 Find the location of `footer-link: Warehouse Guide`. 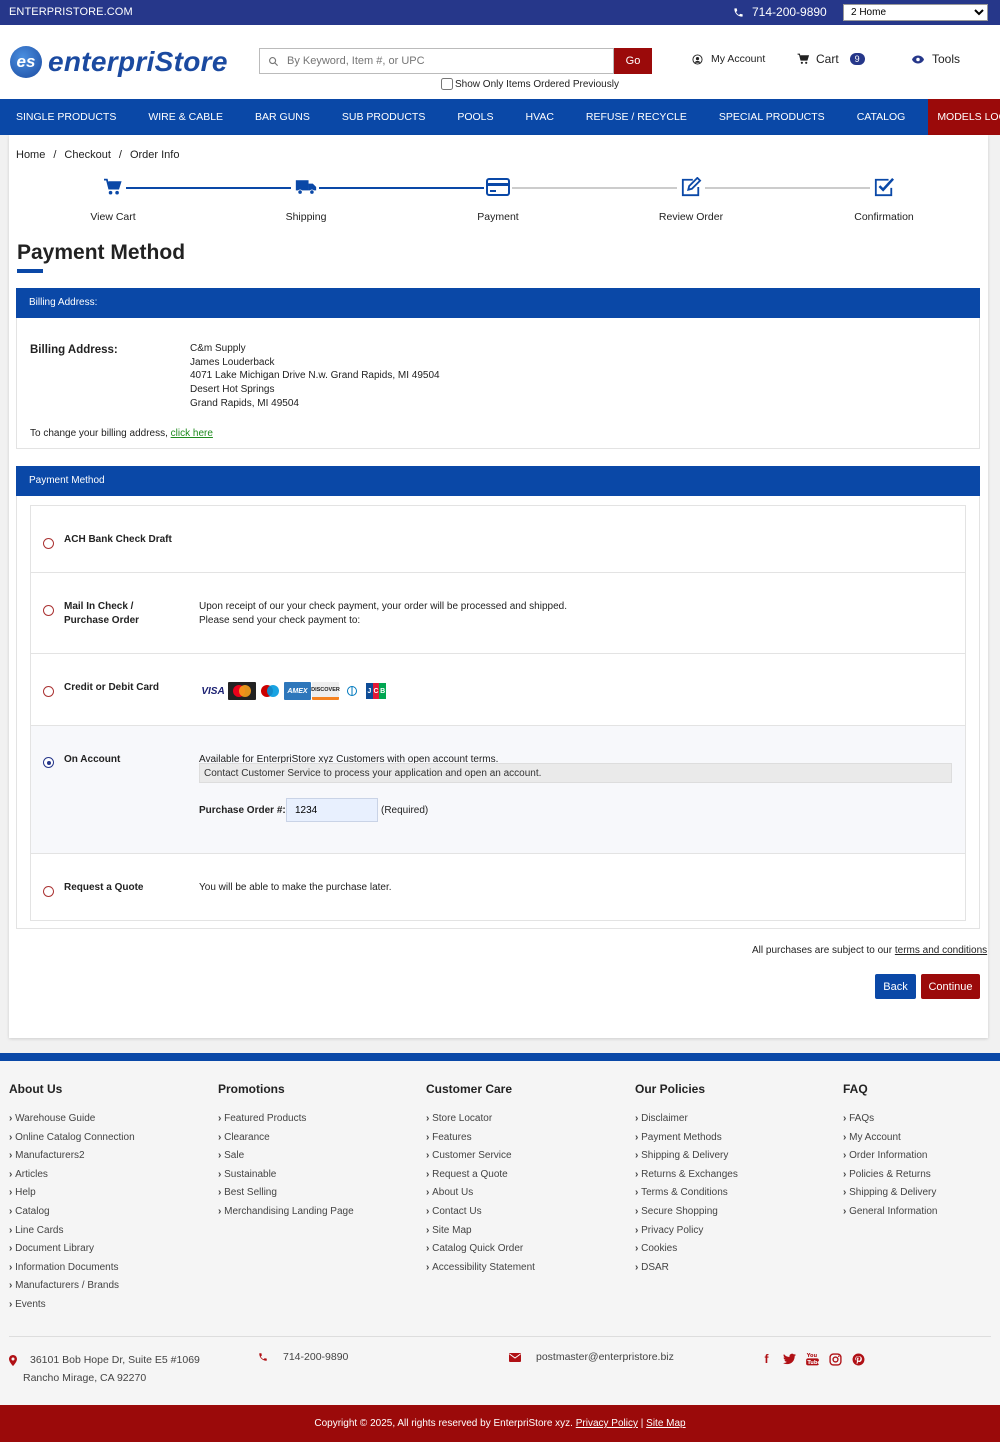

footer-link: Warehouse Guide is located at coordinates (72, 1119).